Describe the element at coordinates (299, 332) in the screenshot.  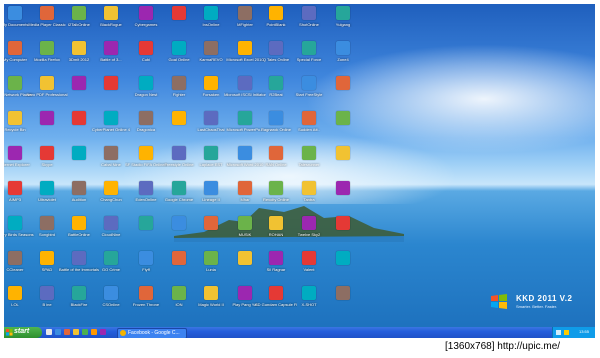
I see `taskbar: start Facebook - Google C... 13:55` at that location.